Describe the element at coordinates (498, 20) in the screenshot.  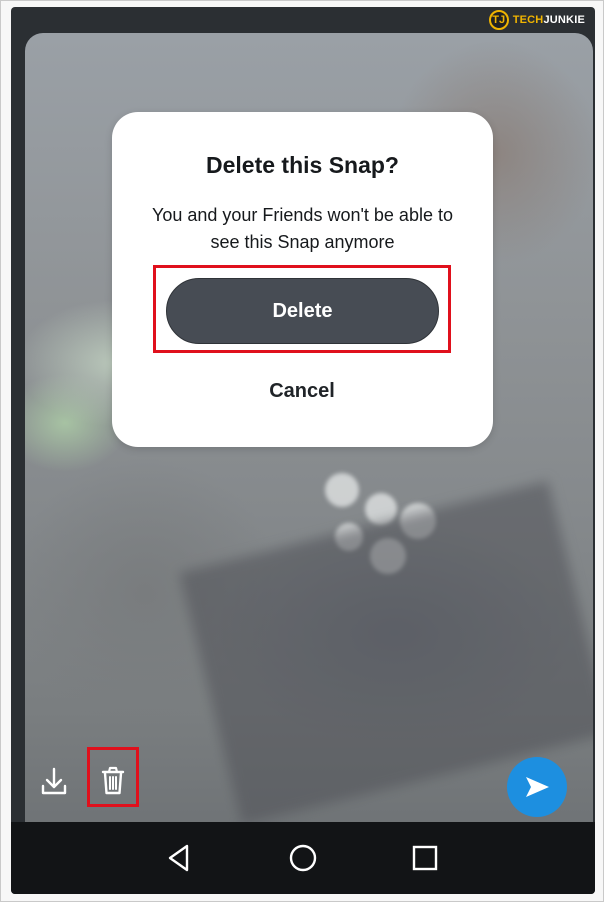
I see `logo-badge: TJ` at that location.